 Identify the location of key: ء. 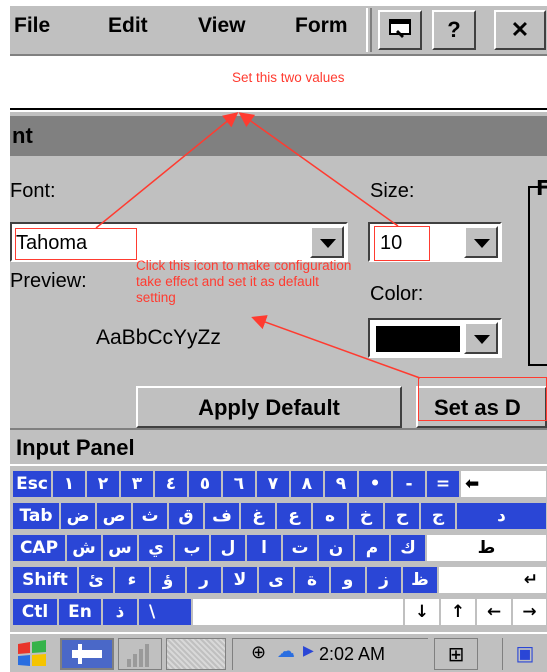
(132, 580).